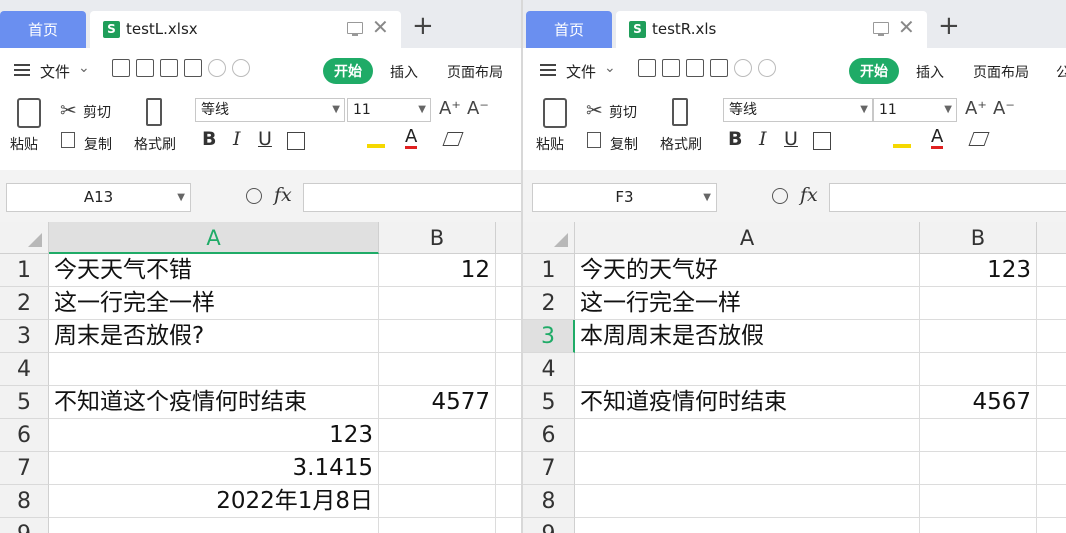 The width and height of the screenshot is (1066, 533). Describe the element at coordinates (270, 110) in the screenshot. I see `font-family-select: 等线 ▼` at that location.